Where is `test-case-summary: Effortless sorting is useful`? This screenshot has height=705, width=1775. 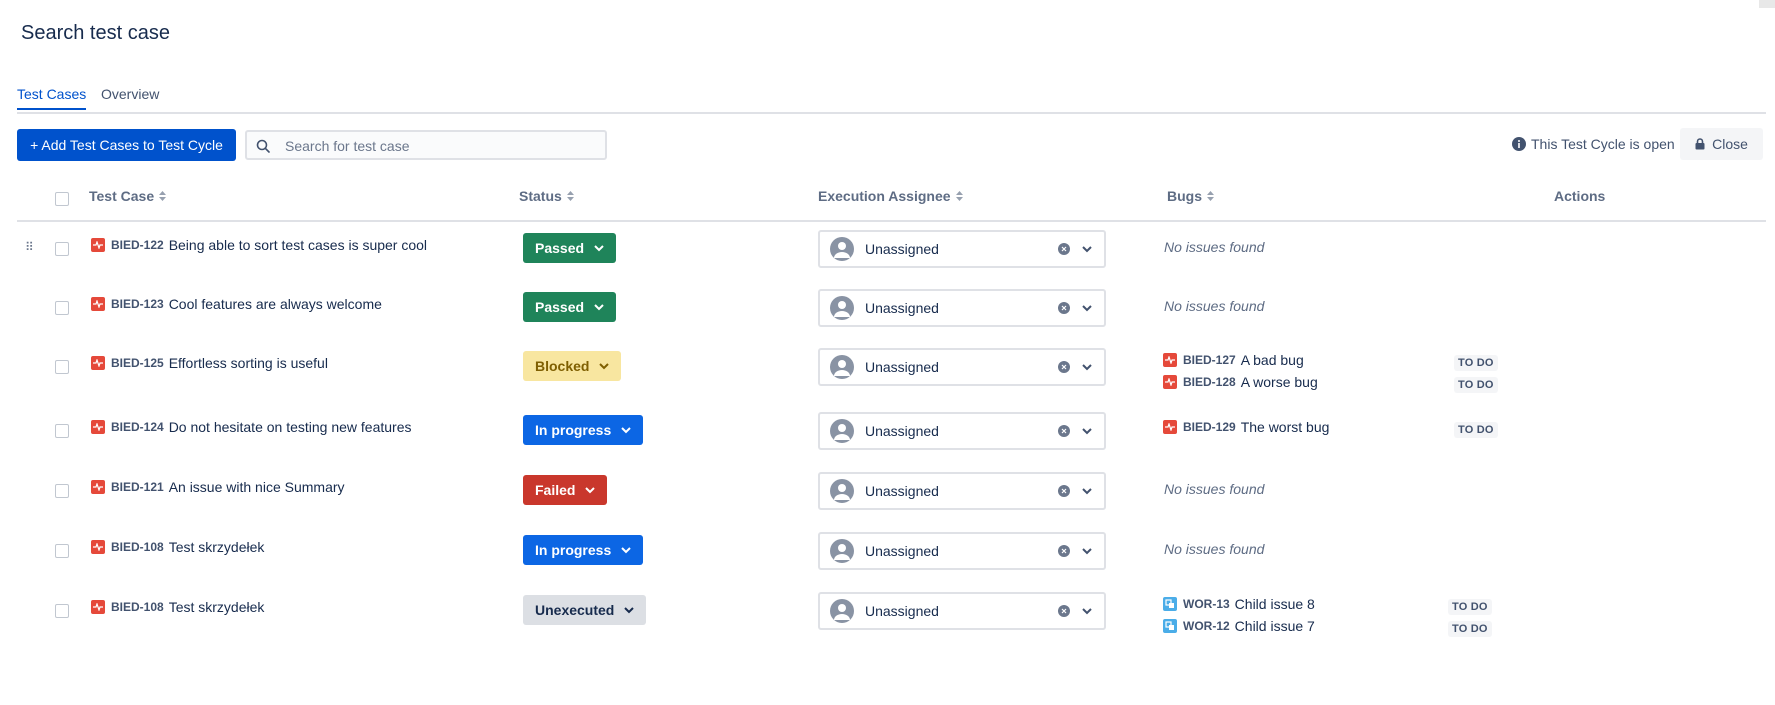 test-case-summary: Effortless sorting is useful is located at coordinates (248, 363).